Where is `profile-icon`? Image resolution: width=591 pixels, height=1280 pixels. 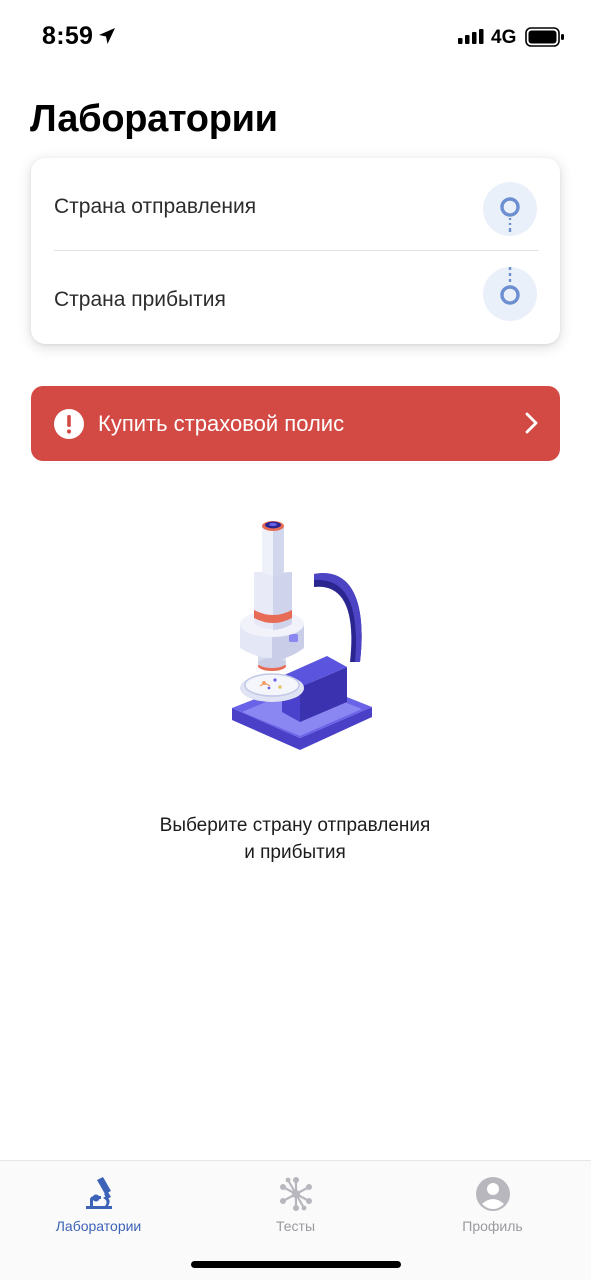
profile-icon is located at coordinates (493, 1194).